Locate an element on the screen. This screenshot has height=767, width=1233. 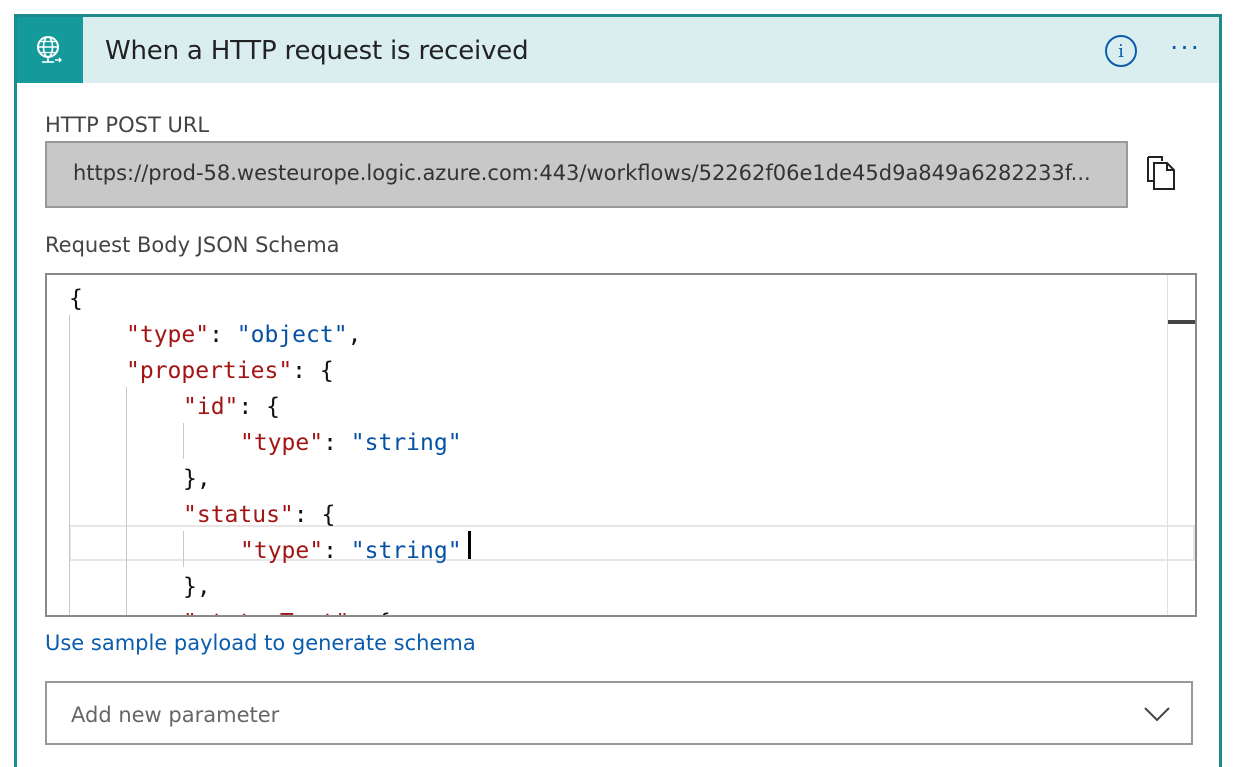
json-punctuation: { is located at coordinates (76, 299).